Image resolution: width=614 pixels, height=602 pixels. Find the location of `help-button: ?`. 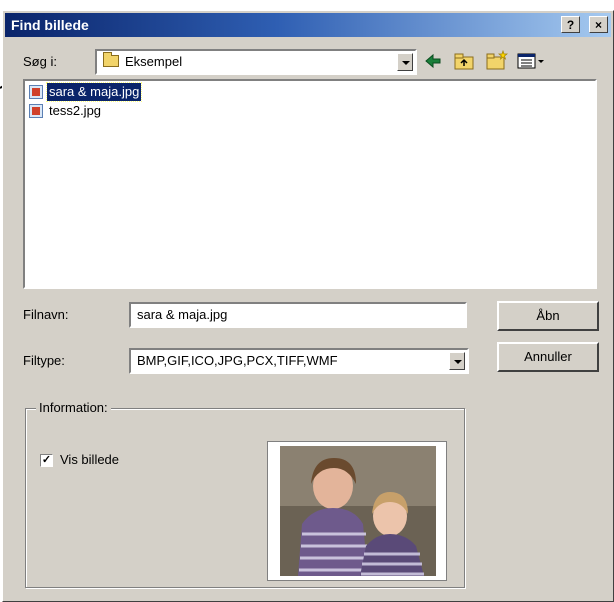

help-button: ? is located at coordinates (570, 24).